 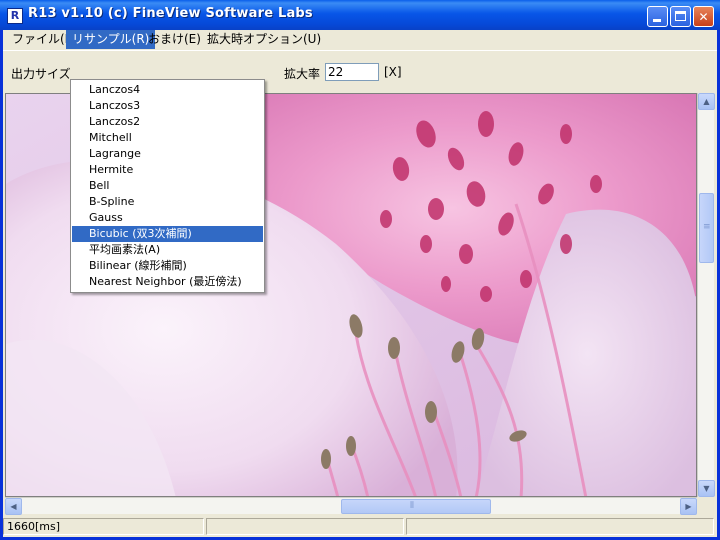 I want to click on output-size-label: 出力サイズ, so click(x=41, y=74).